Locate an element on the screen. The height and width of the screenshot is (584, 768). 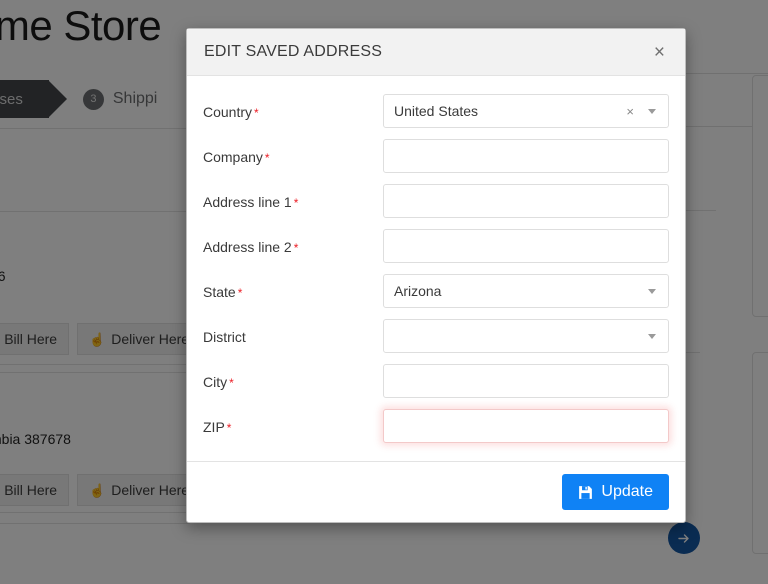
modal-header: EDIT SAVED ADDRESS × is located at coordinates (436, 52).